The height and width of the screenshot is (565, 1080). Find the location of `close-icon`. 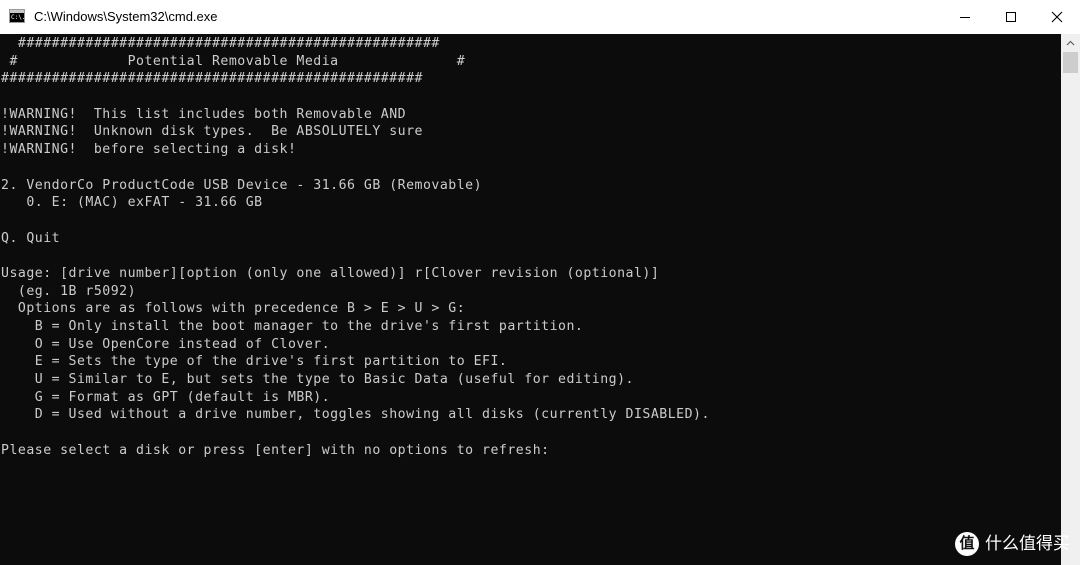

close-icon is located at coordinates (1057, 17).